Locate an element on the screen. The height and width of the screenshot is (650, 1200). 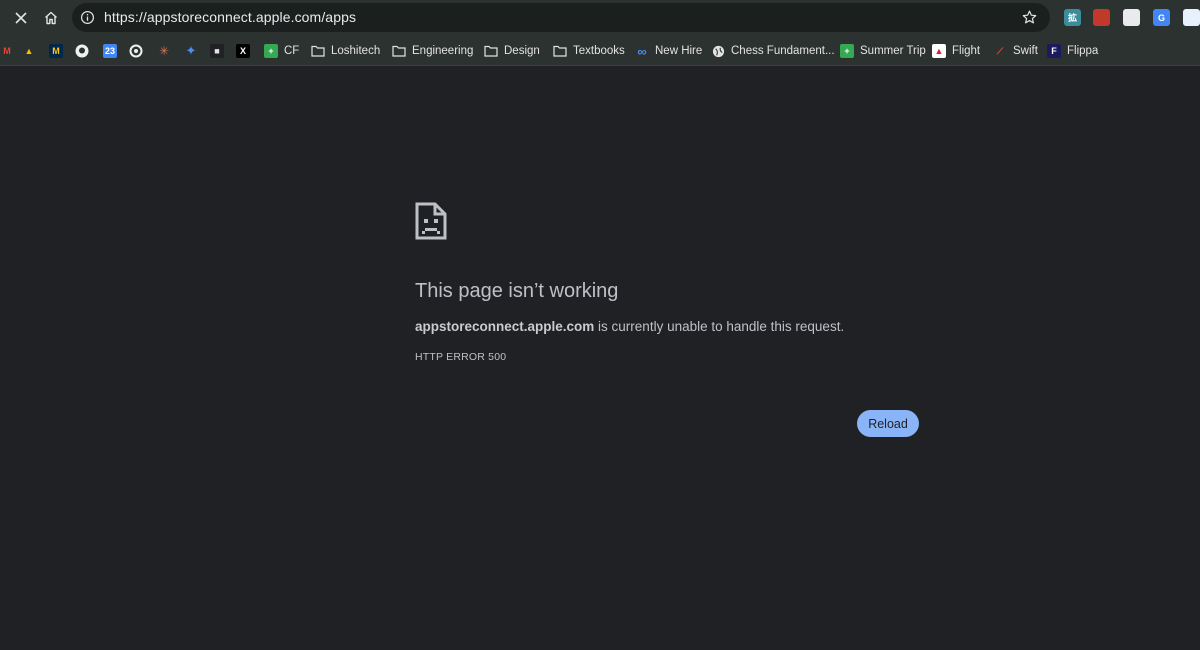
bookmark-item: + Summer Trip is located at coordinates (883, 51).